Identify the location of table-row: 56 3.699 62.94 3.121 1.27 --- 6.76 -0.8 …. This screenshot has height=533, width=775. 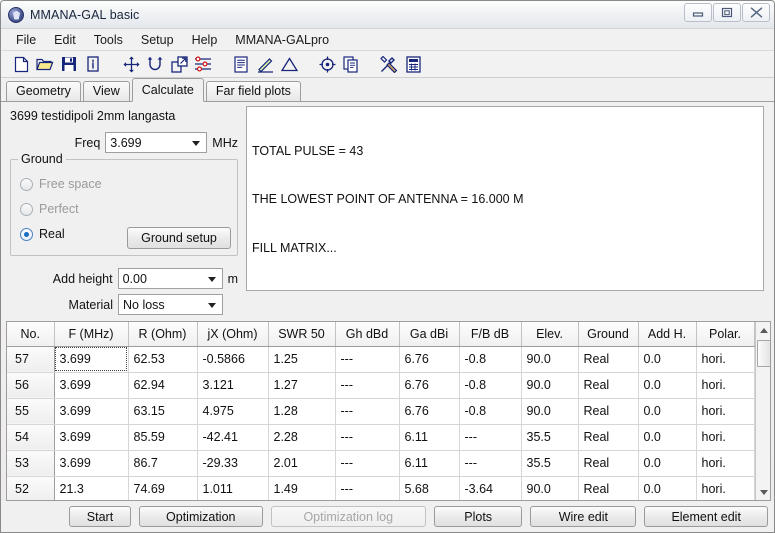
(381, 385).